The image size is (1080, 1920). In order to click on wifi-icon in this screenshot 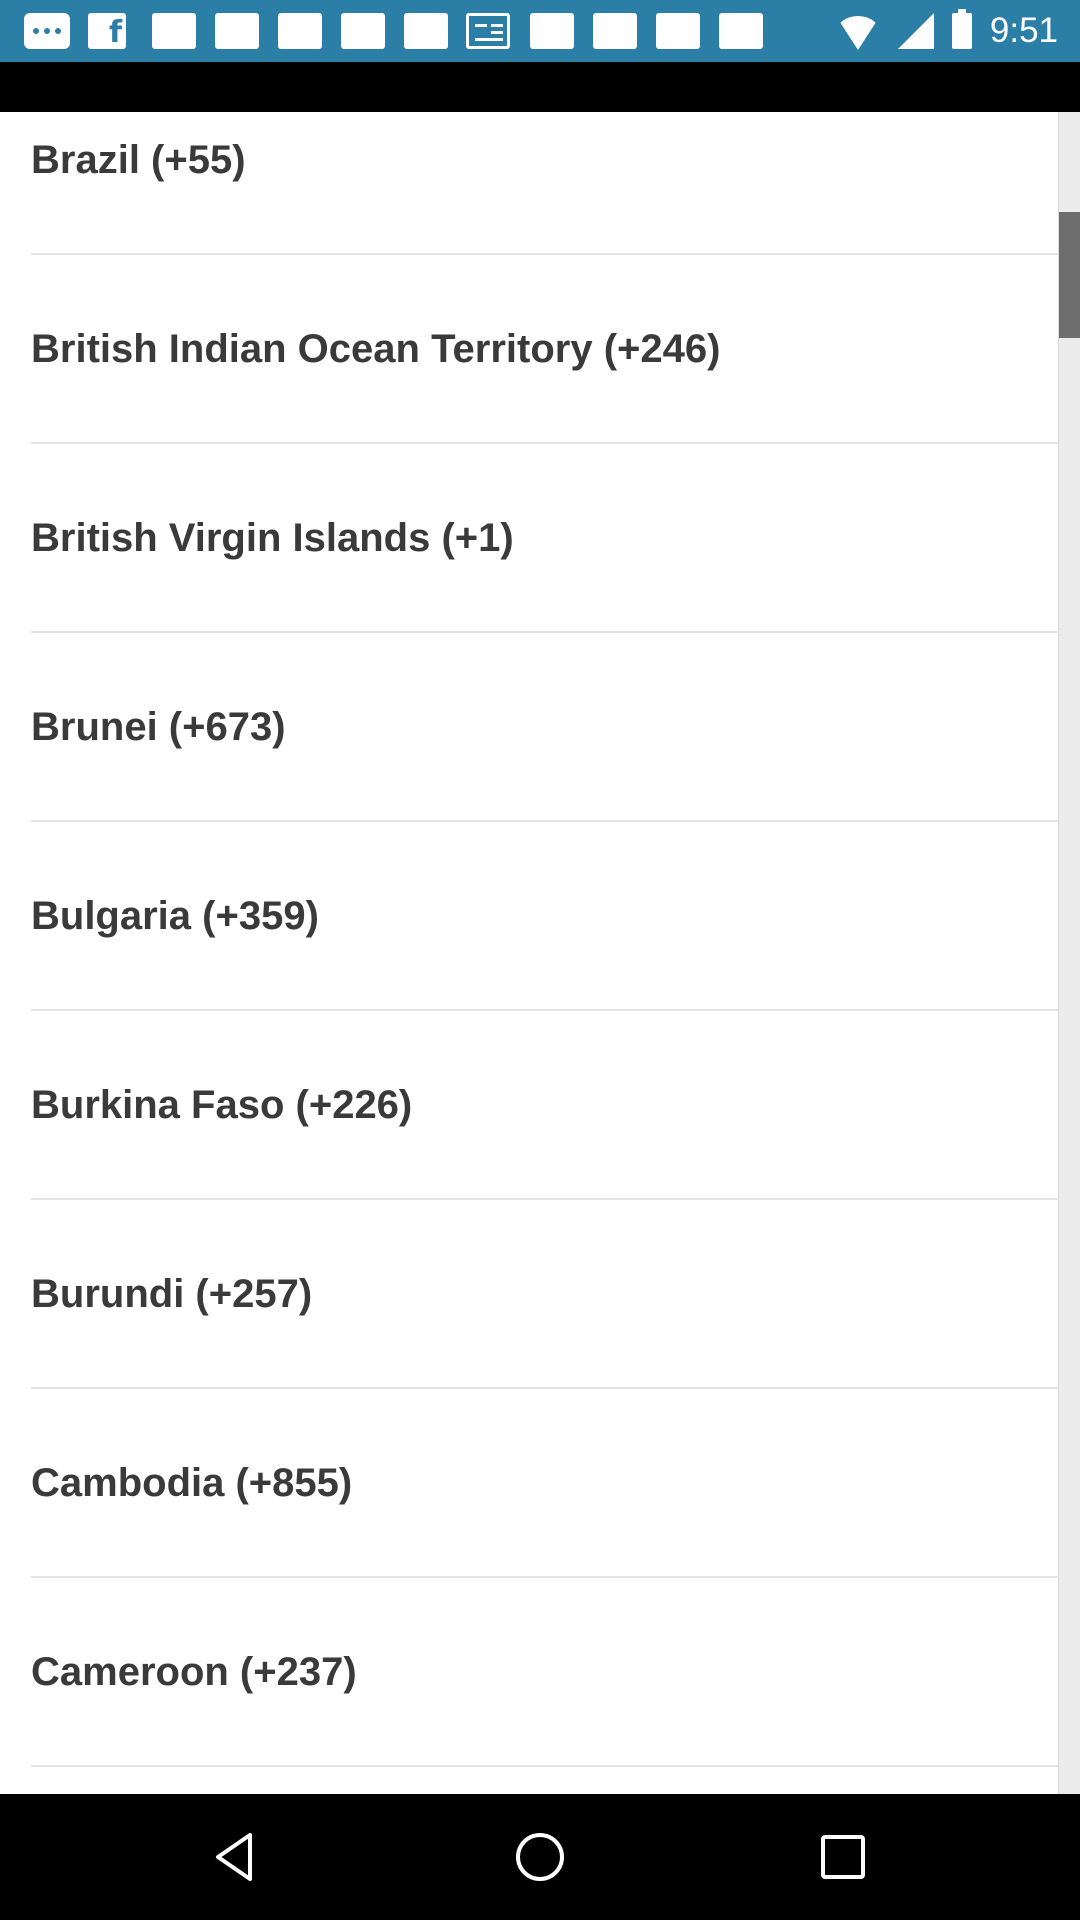, I will do `click(857, 33)`.